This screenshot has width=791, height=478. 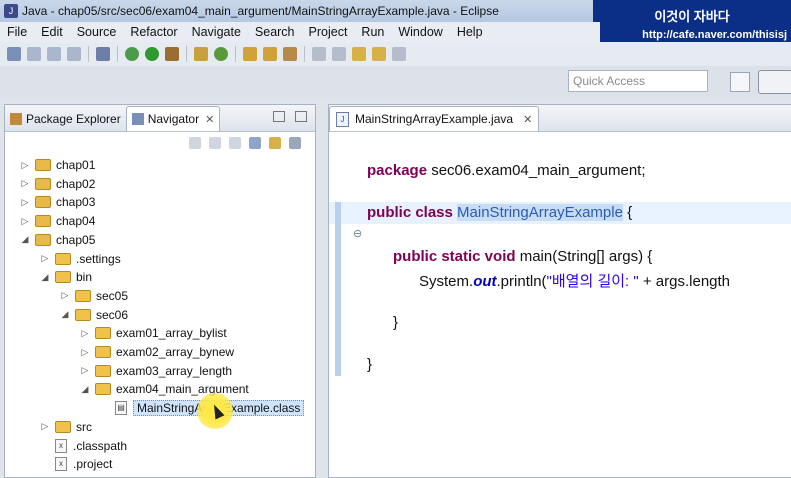 I want to click on menu-edit: Edit, so click(x=52, y=32).